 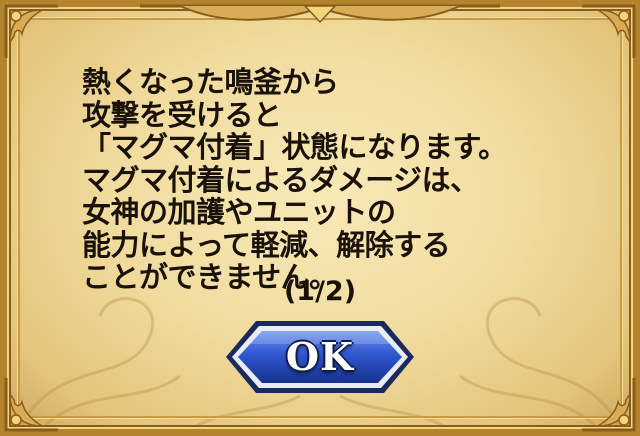 I want to click on message-line: 熱くなった鳴釜から, so click(x=210, y=82).